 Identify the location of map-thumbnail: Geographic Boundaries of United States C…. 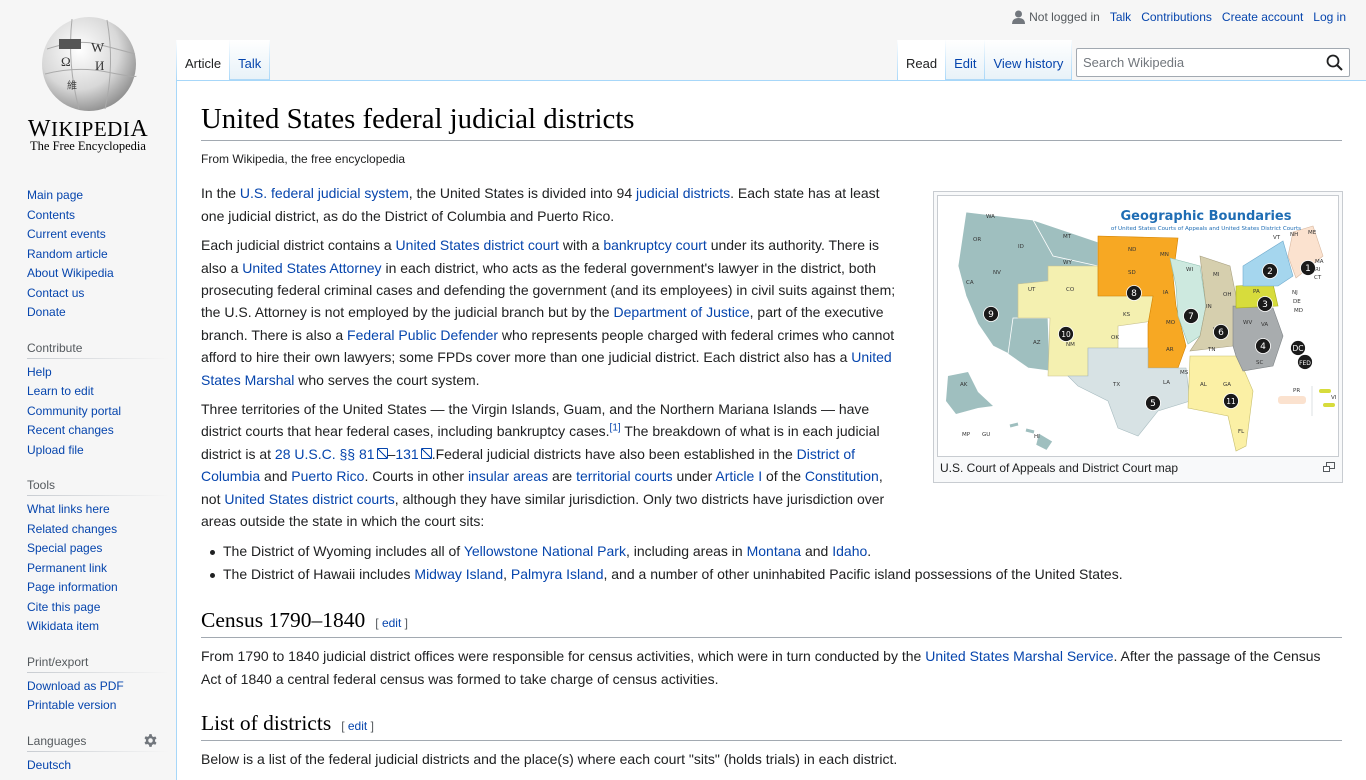
(1138, 337).